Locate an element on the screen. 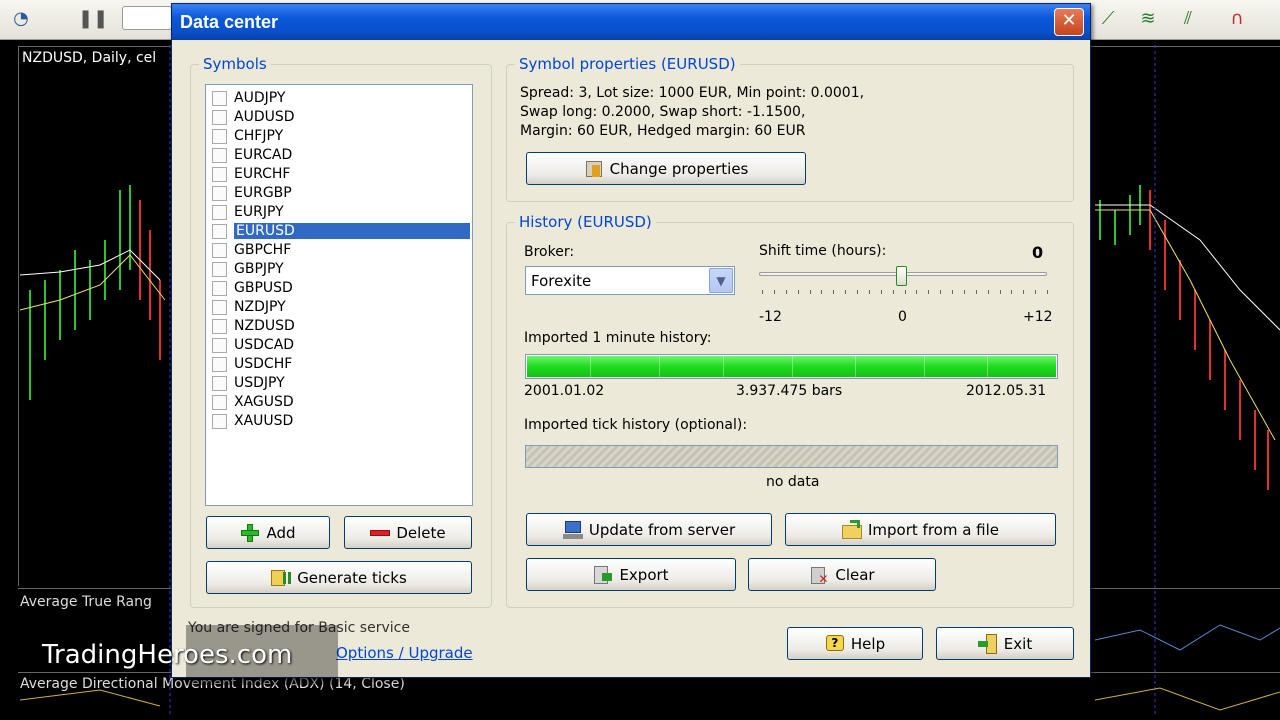 This screenshot has height=720, width=1280. symbols-group-label: Symbols is located at coordinates (235, 64).